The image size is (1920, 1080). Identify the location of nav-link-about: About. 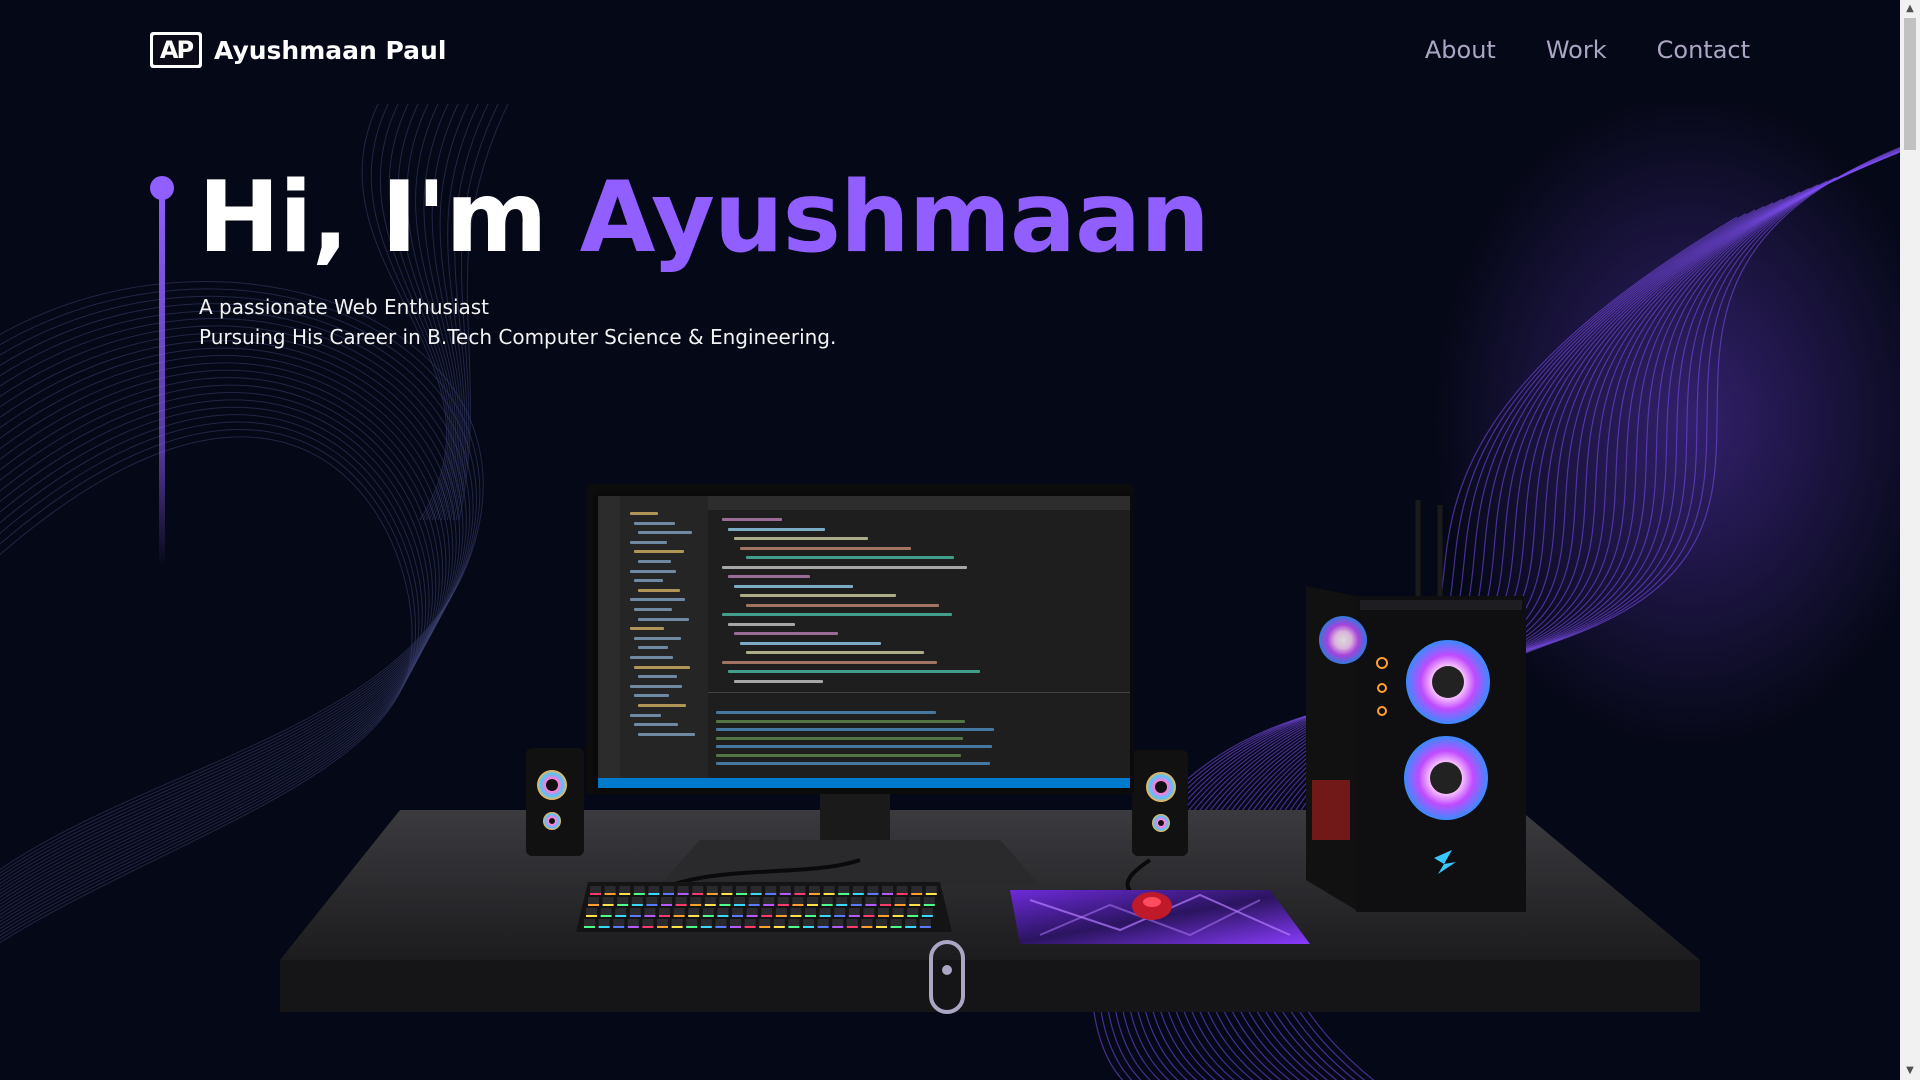
(1460, 50).